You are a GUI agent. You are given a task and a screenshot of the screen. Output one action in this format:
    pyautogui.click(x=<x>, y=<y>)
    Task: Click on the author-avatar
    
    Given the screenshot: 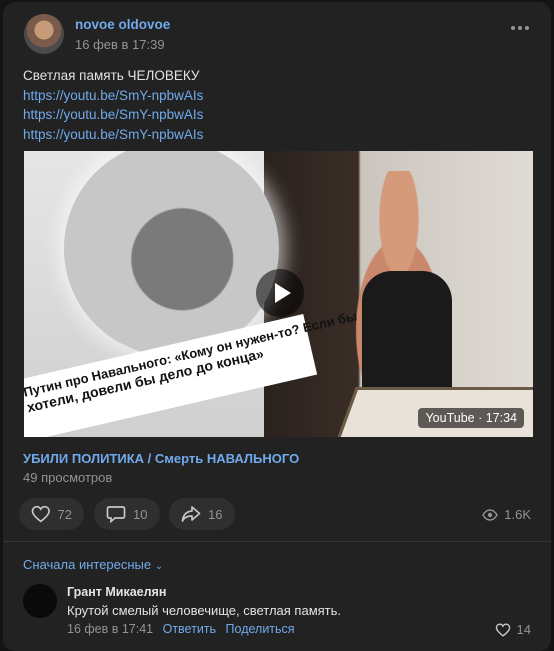 What is the action you would take?
    pyautogui.click(x=44, y=34)
    